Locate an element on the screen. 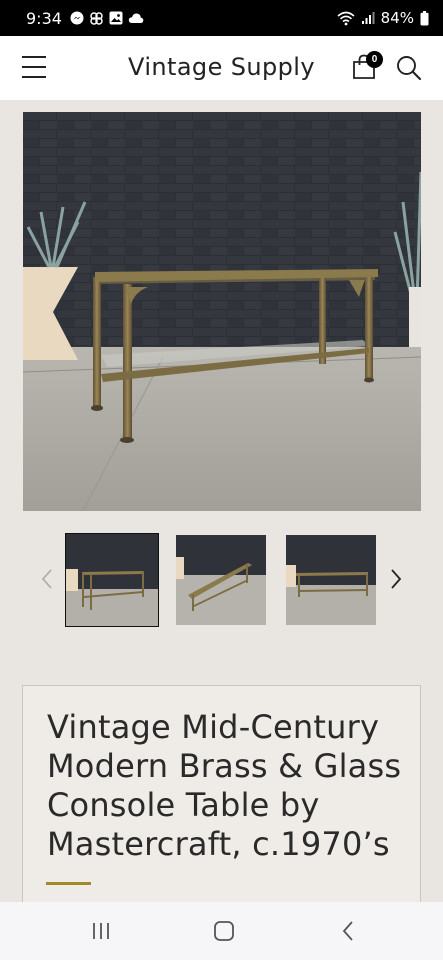 The image size is (443, 960). menu-icon is located at coordinates (34, 67).